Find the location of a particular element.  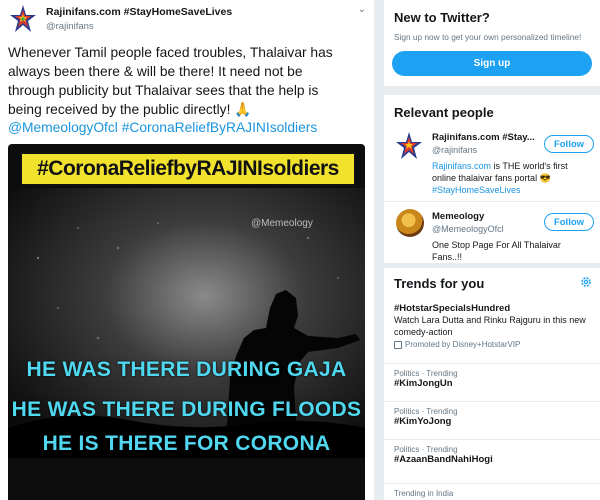

chevron-down-icon: ⌄ is located at coordinates (362, 9).